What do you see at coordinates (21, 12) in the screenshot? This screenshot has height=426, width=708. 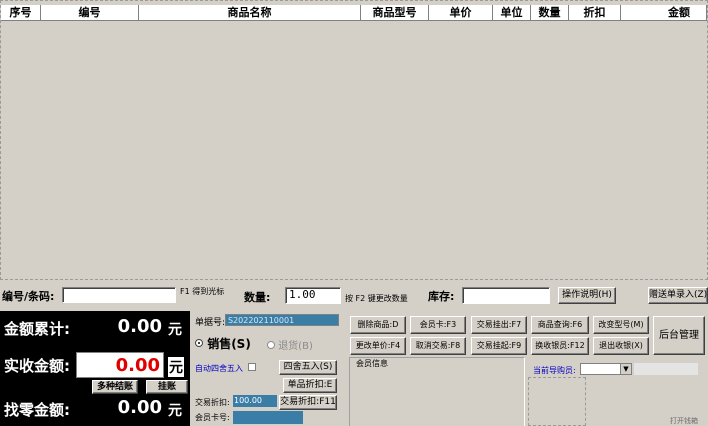 I see `col-header-index: 序号` at bounding box center [21, 12].